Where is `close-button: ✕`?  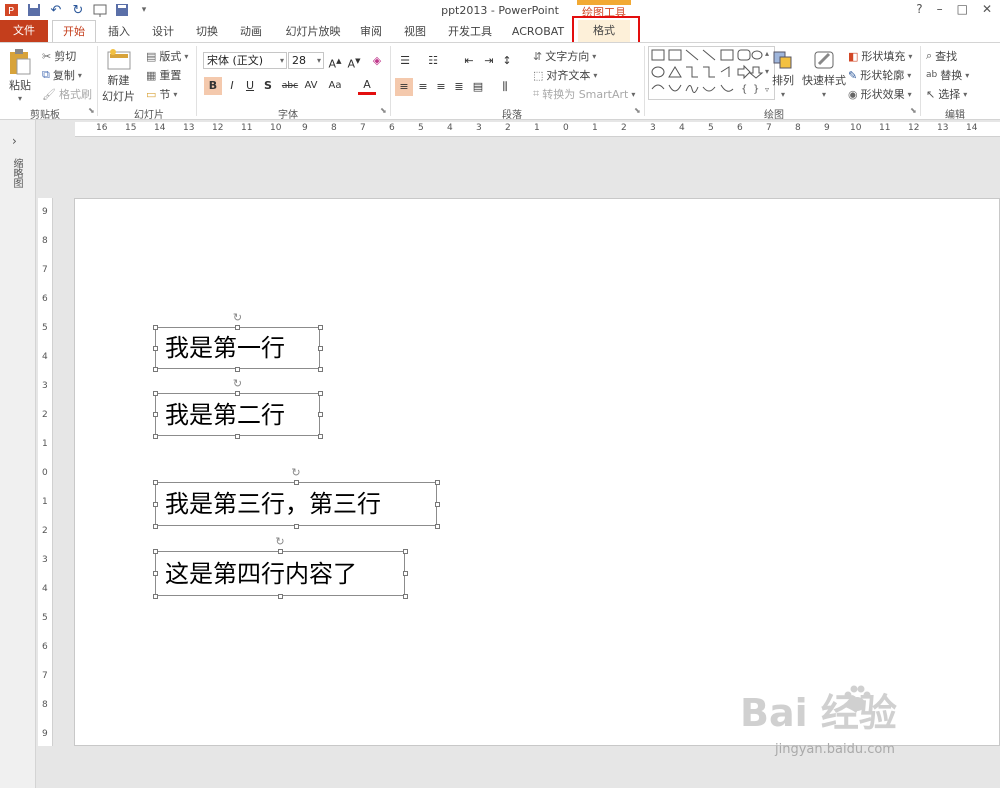 close-button: ✕ is located at coordinates (987, 9).